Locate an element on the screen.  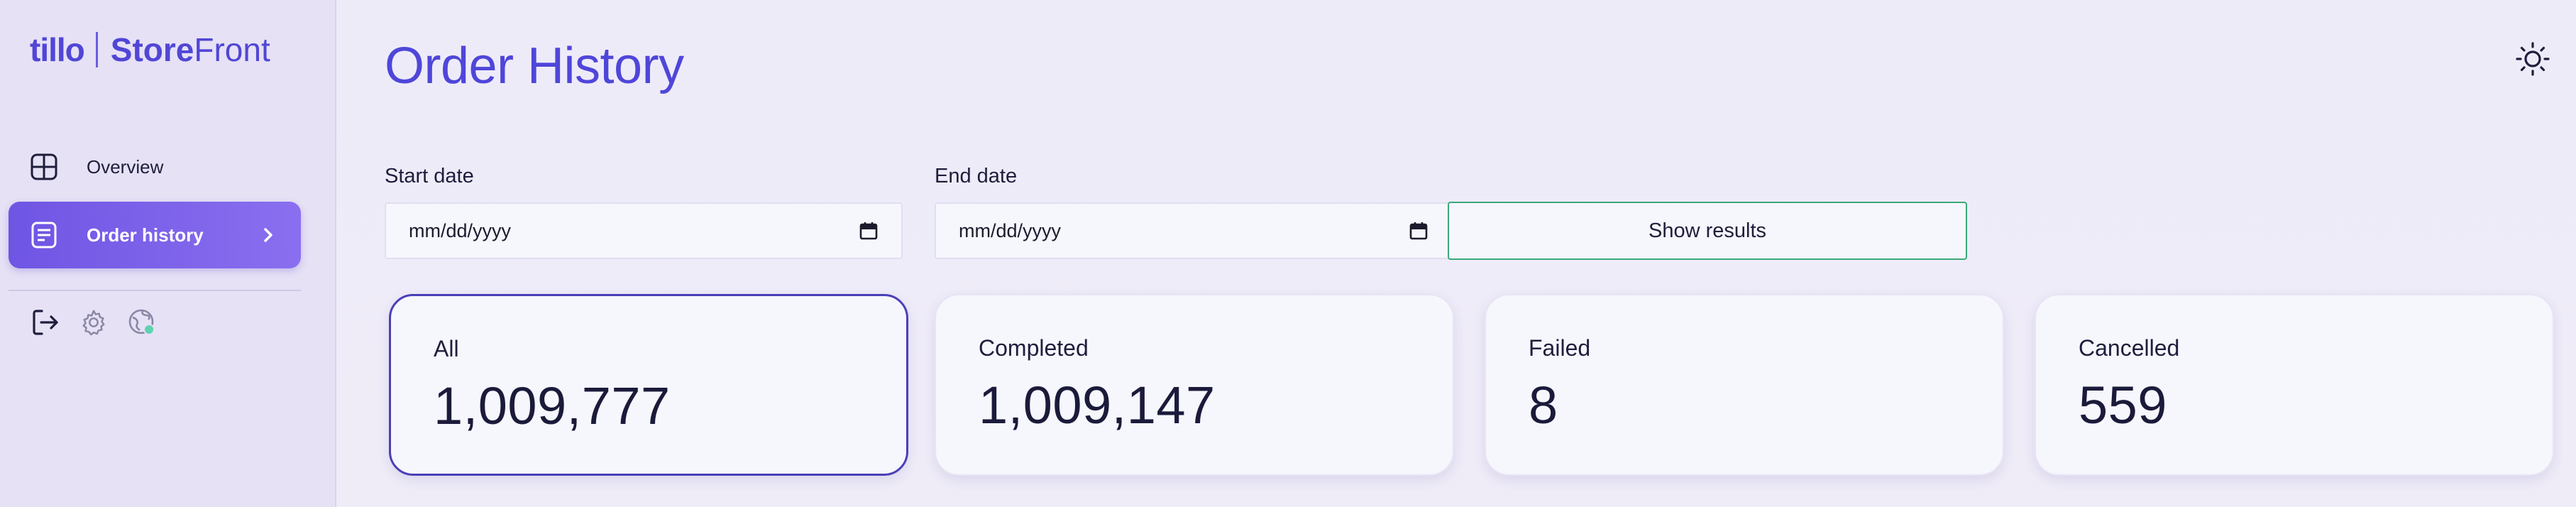
stat-label: Cancelled is located at coordinates (2129, 348).